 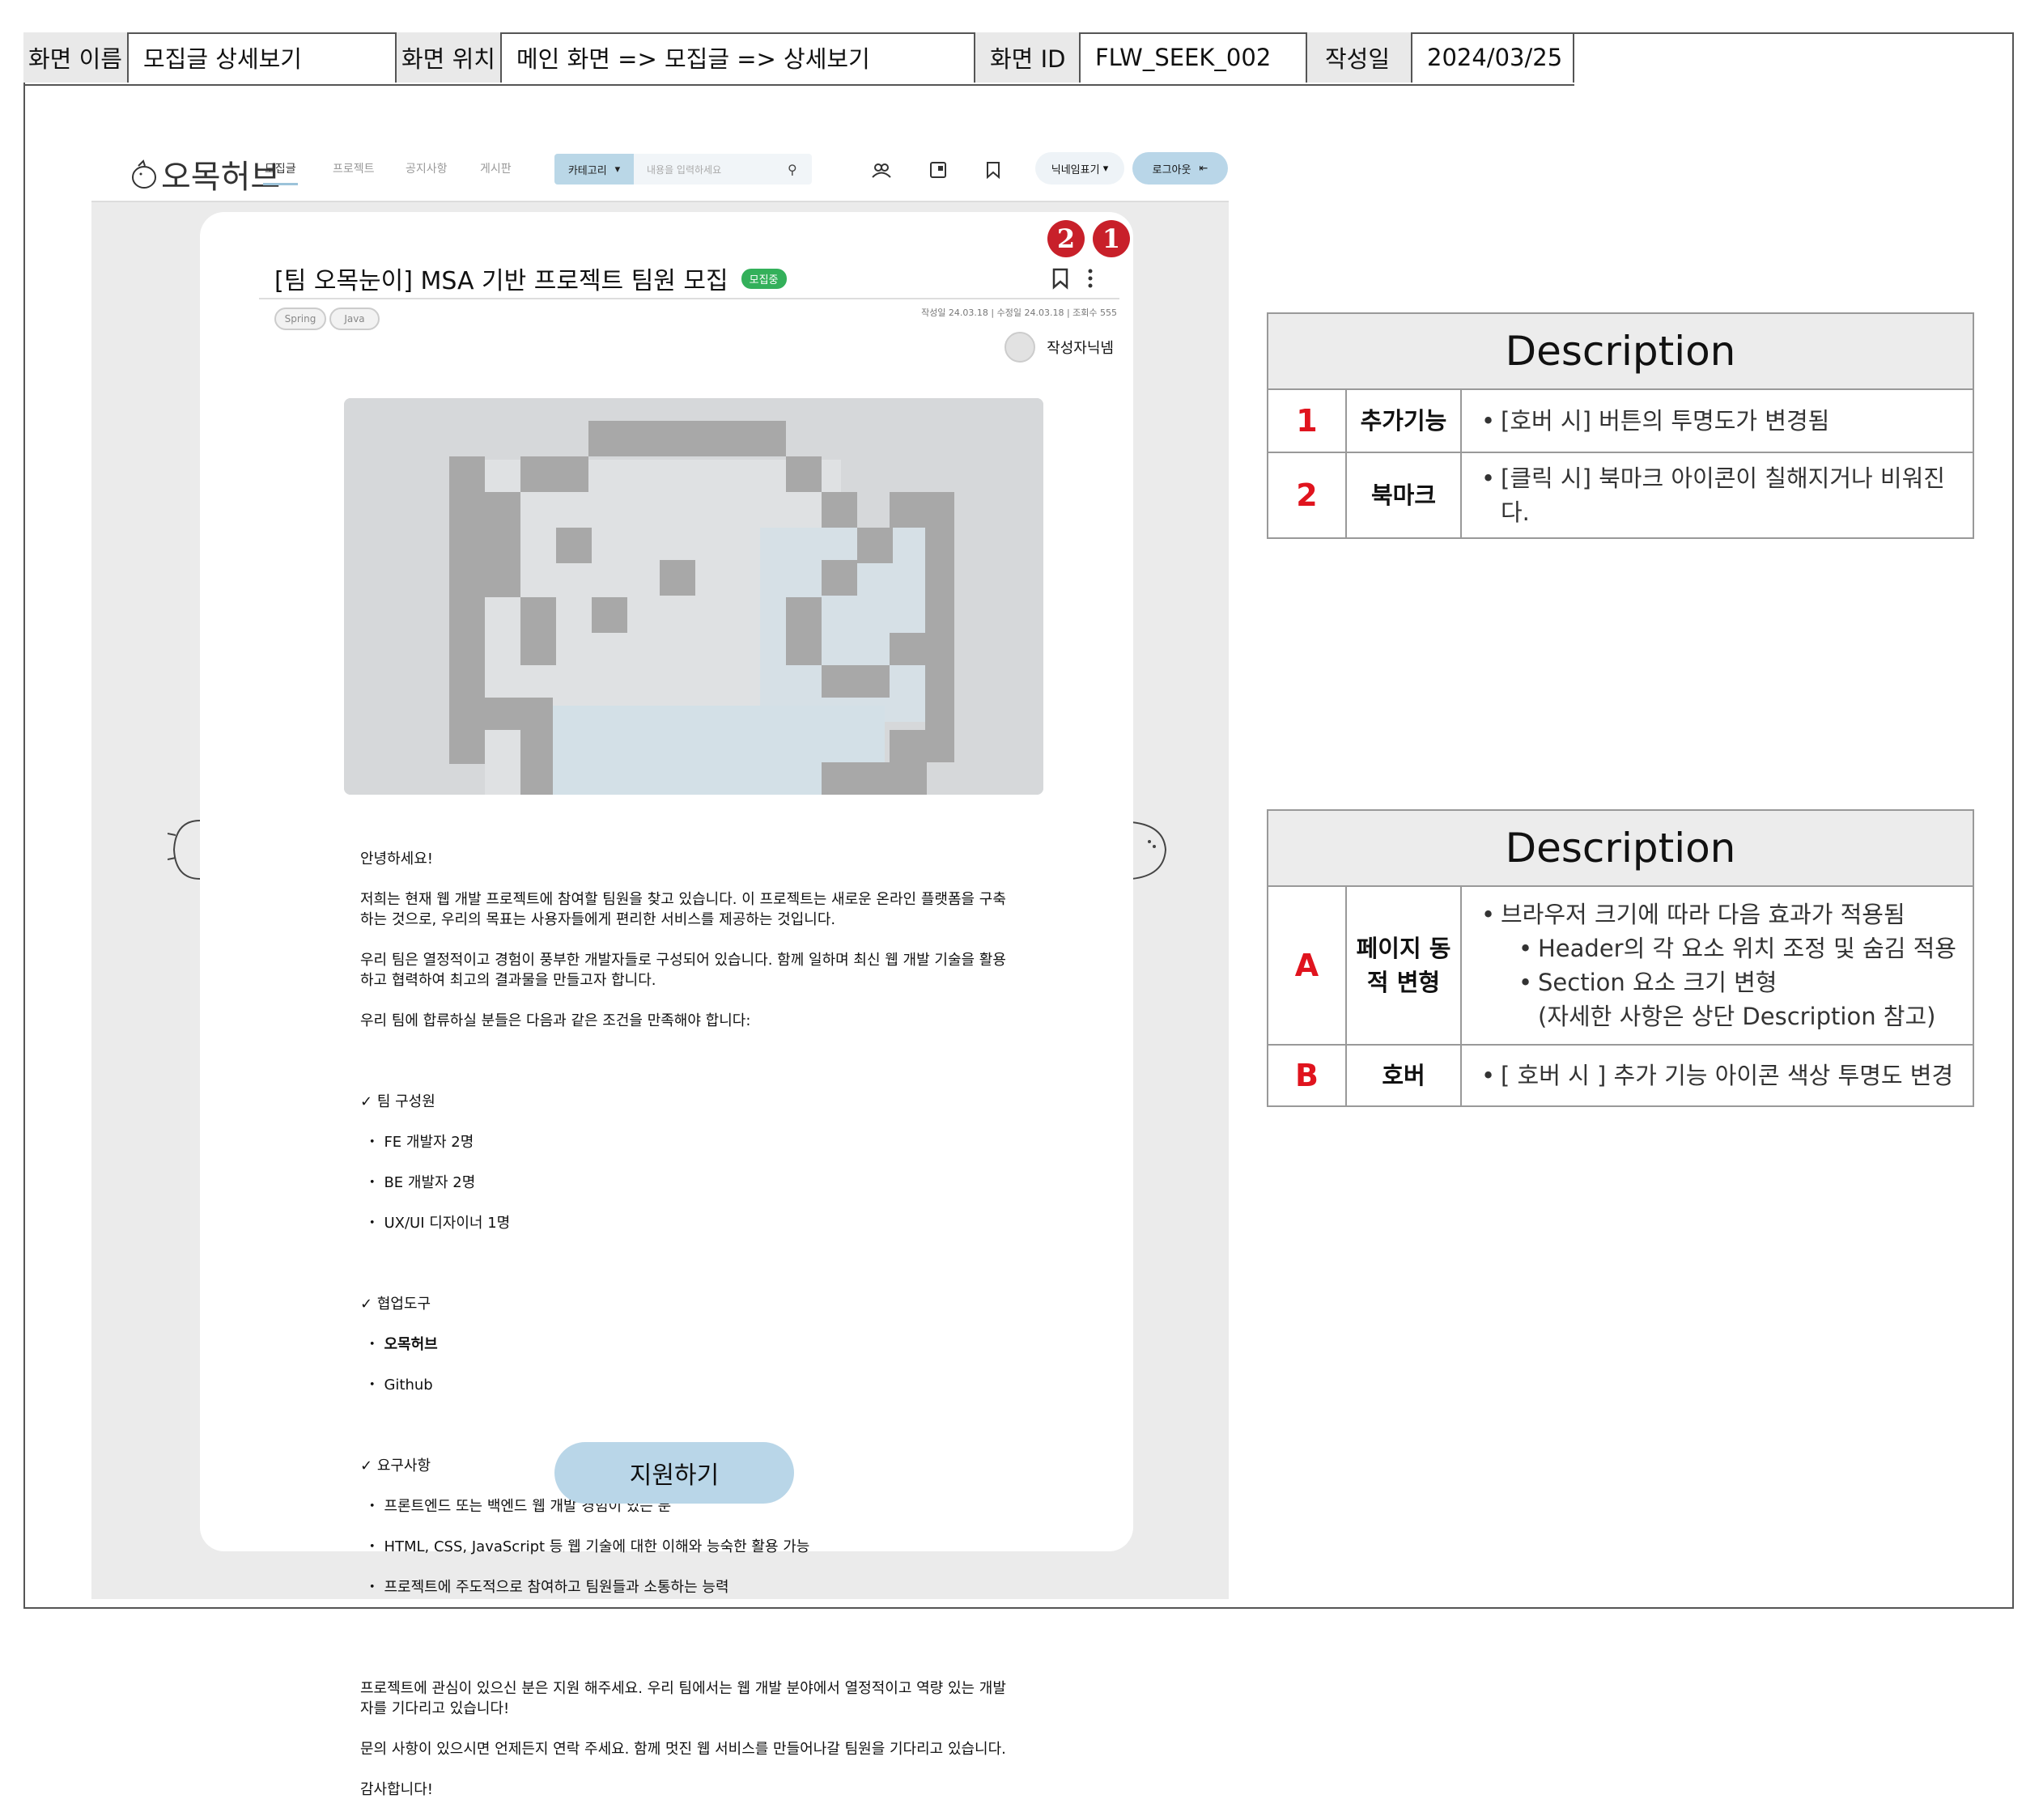 What do you see at coordinates (1171, 170) in the screenshot?
I see `logout-label: 로그아웃` at bounding box center [1171, 170].